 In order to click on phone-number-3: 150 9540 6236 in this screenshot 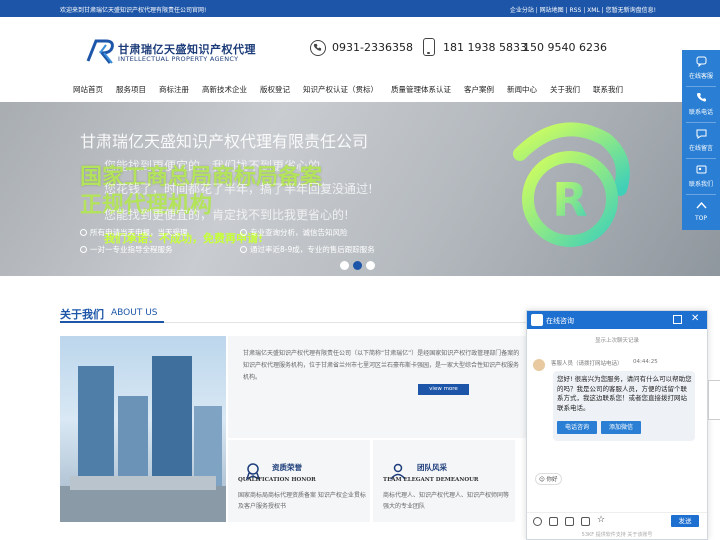, I will do `click(565, 47)`.